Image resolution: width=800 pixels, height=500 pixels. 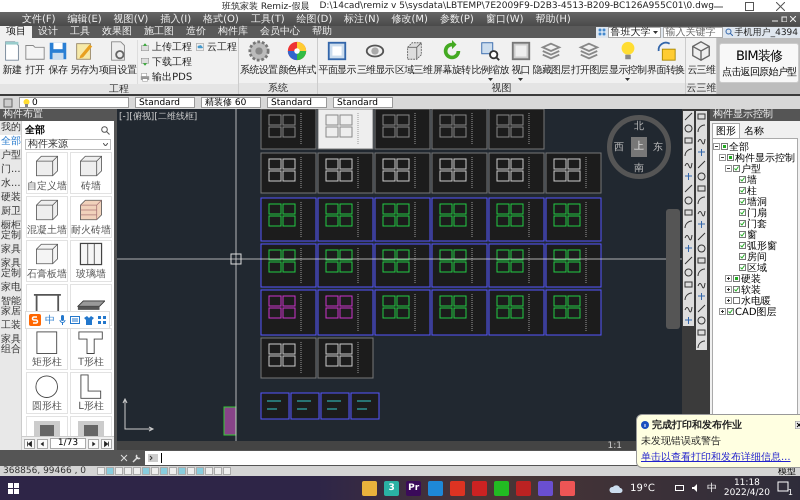 What do you see at coordinates (68, 144) in the screenshot?
I see `source-dropdown: 构件来源` at bounding box center [68, 144].